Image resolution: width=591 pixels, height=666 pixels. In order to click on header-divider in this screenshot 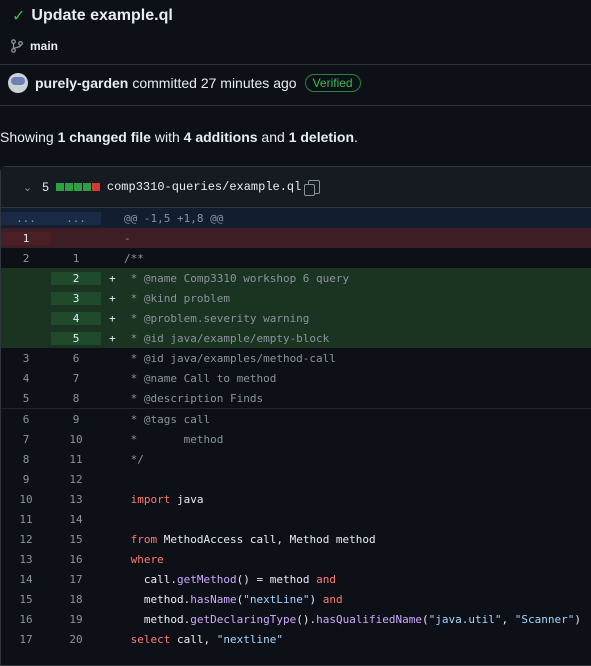, I will do `click(295, 64)`.